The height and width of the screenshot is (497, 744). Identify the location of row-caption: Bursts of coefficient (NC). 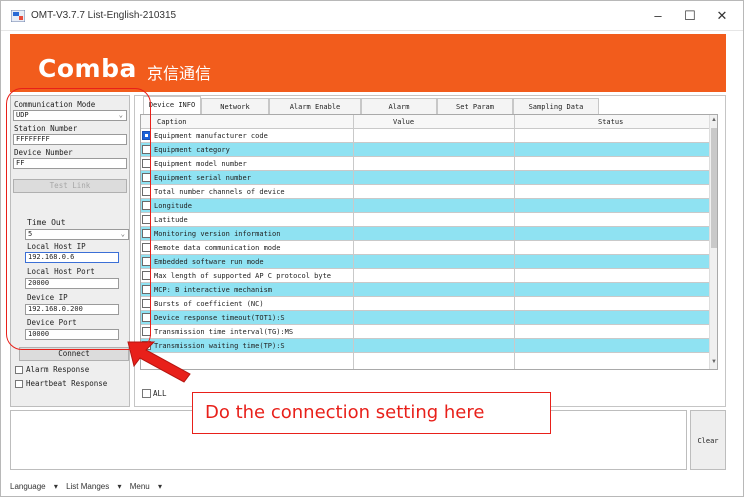
(209, 304).